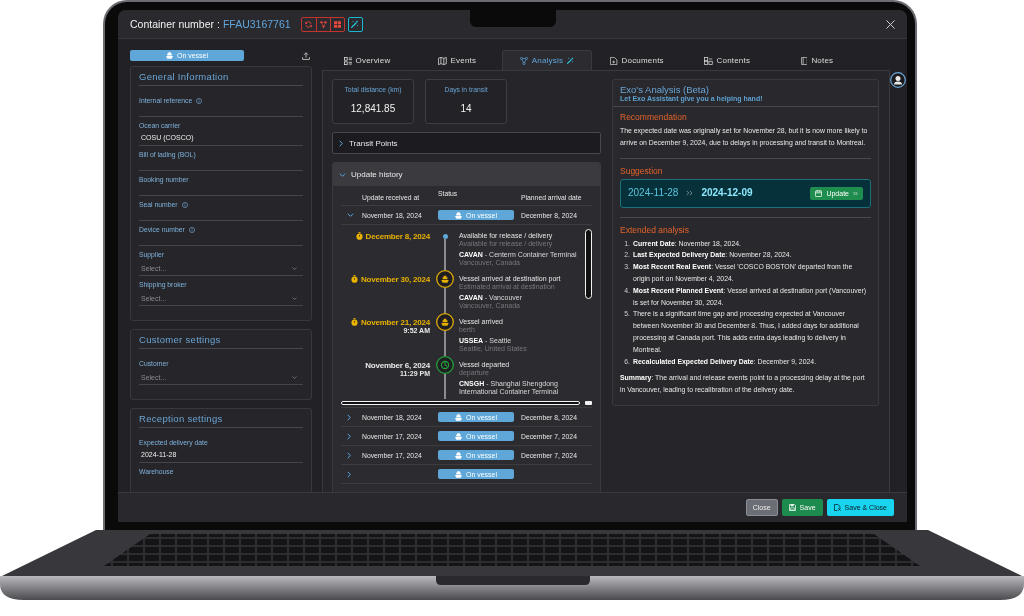  I want to click on share-button, so click(322, 24).